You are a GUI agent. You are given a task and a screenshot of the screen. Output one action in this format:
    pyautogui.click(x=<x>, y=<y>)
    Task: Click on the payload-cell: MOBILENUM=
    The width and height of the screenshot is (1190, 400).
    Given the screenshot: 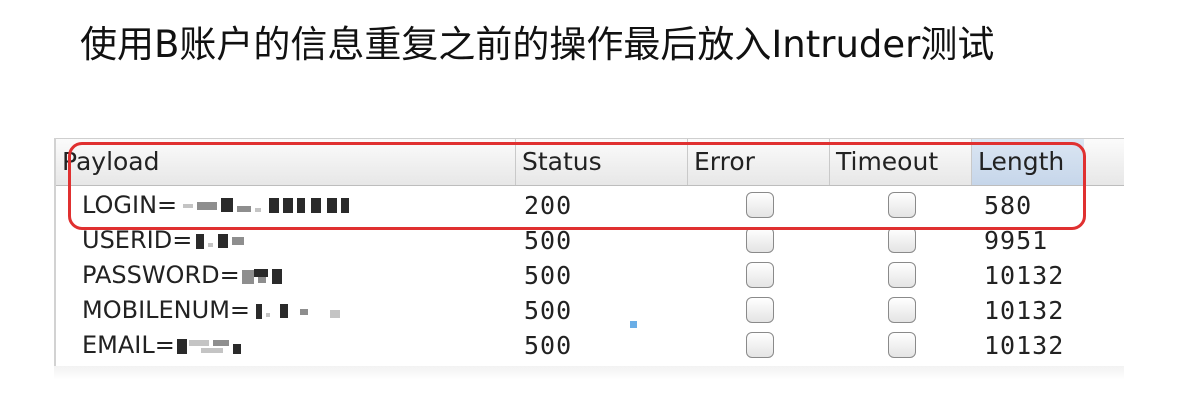 What is the action you would take?
    pyautogui.click(x=221, y=310)
    